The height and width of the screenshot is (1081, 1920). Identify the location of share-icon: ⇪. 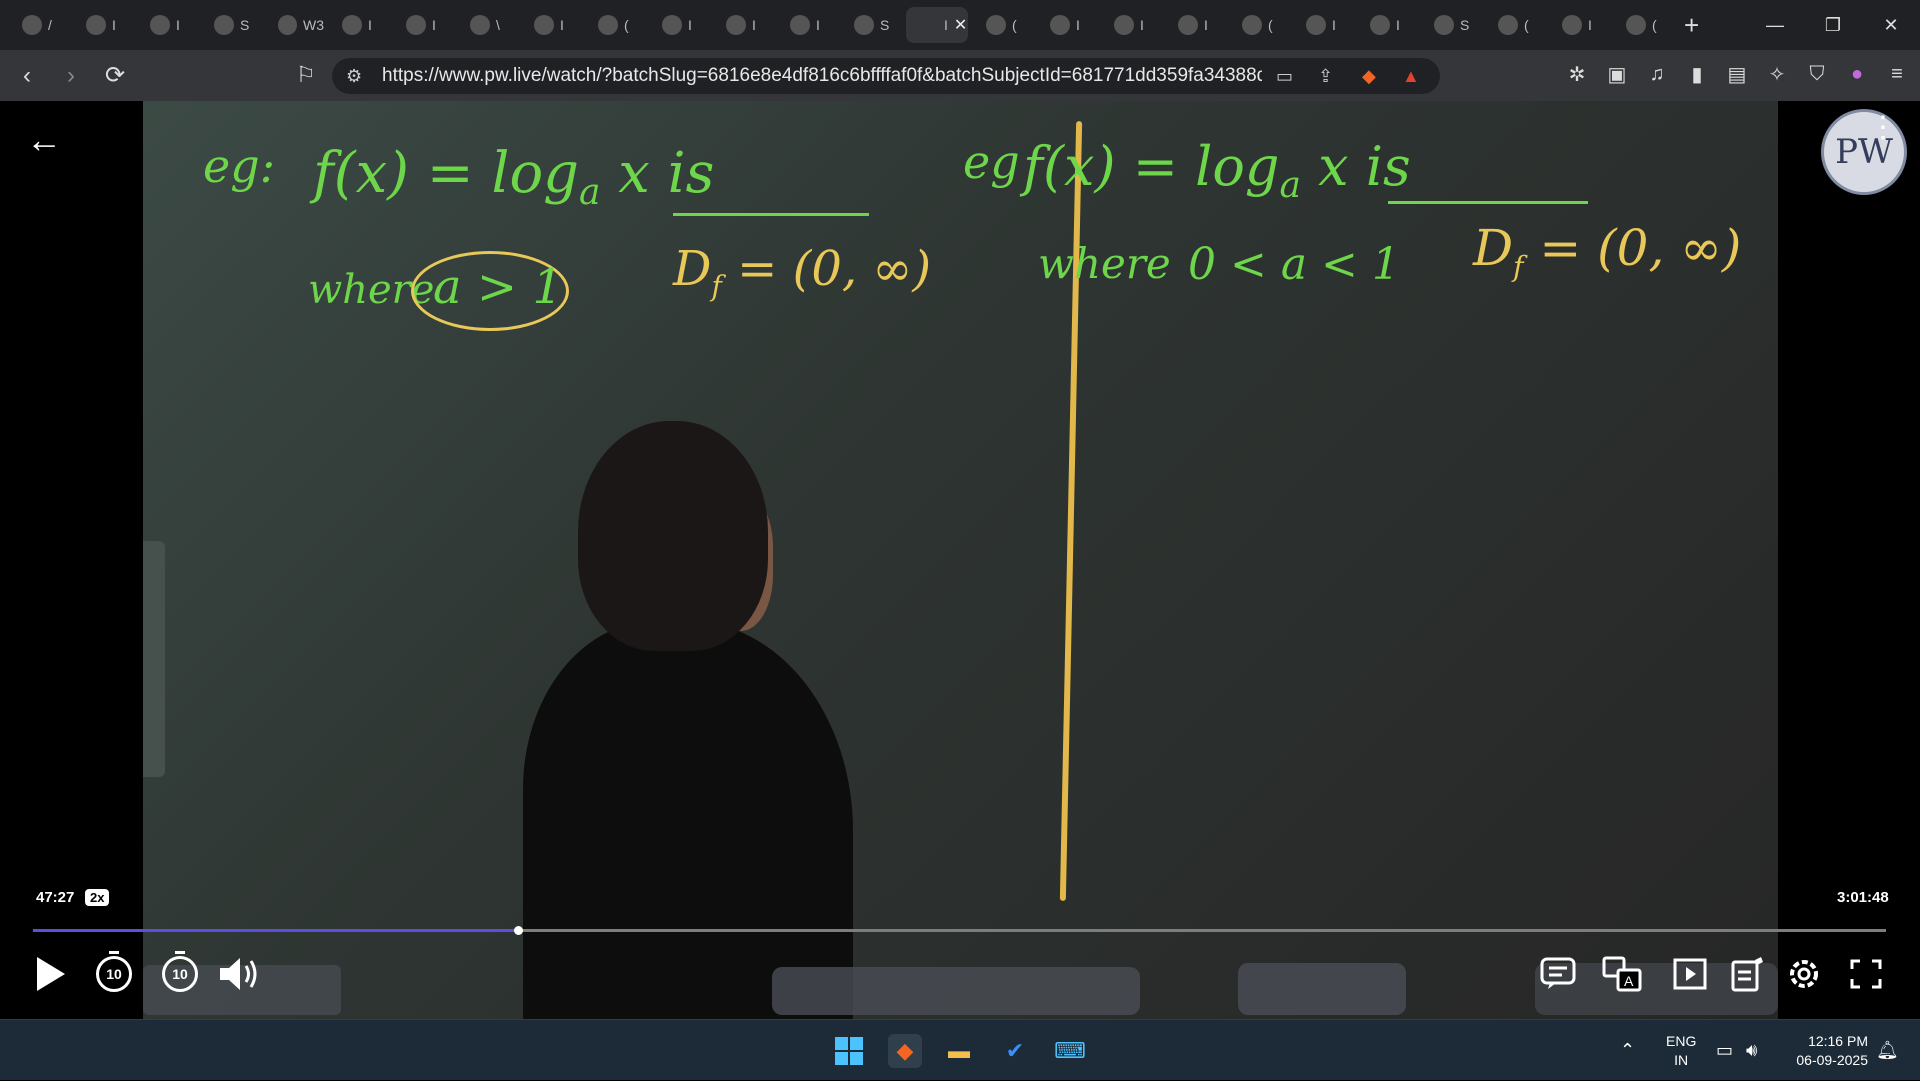
(1325, 76).